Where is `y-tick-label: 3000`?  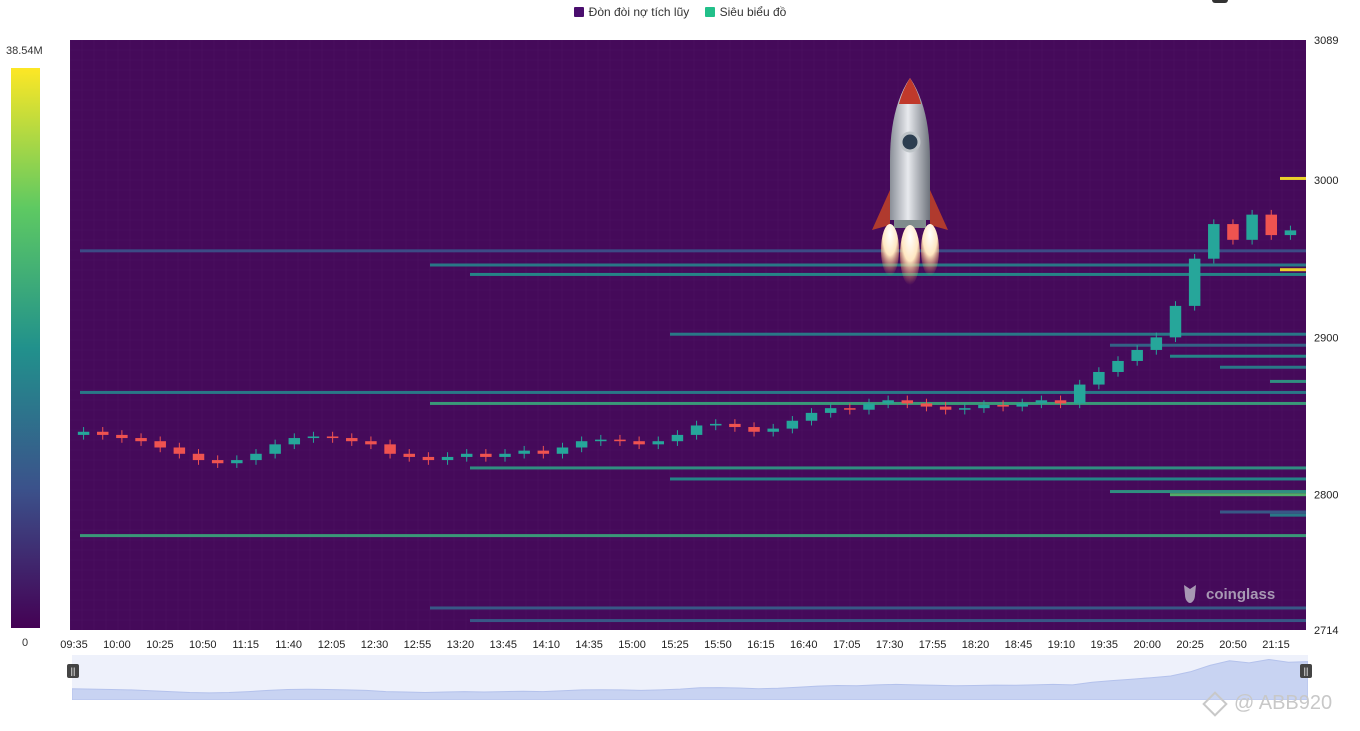 y-tick-label: 3000 is located at coordinates (1326, 181).